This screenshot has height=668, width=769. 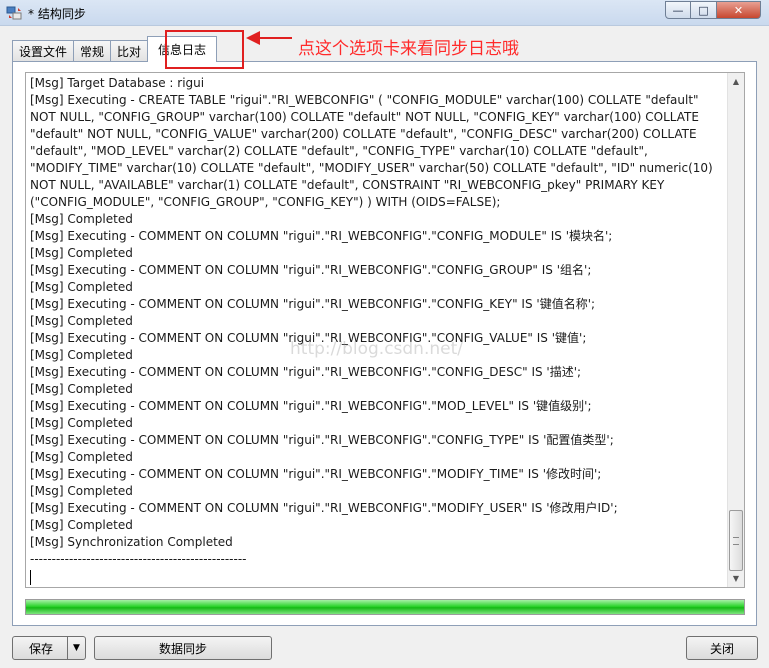 I want to click on log-line: [Msg] Synchronization Completed, so click(x=131, y=542).